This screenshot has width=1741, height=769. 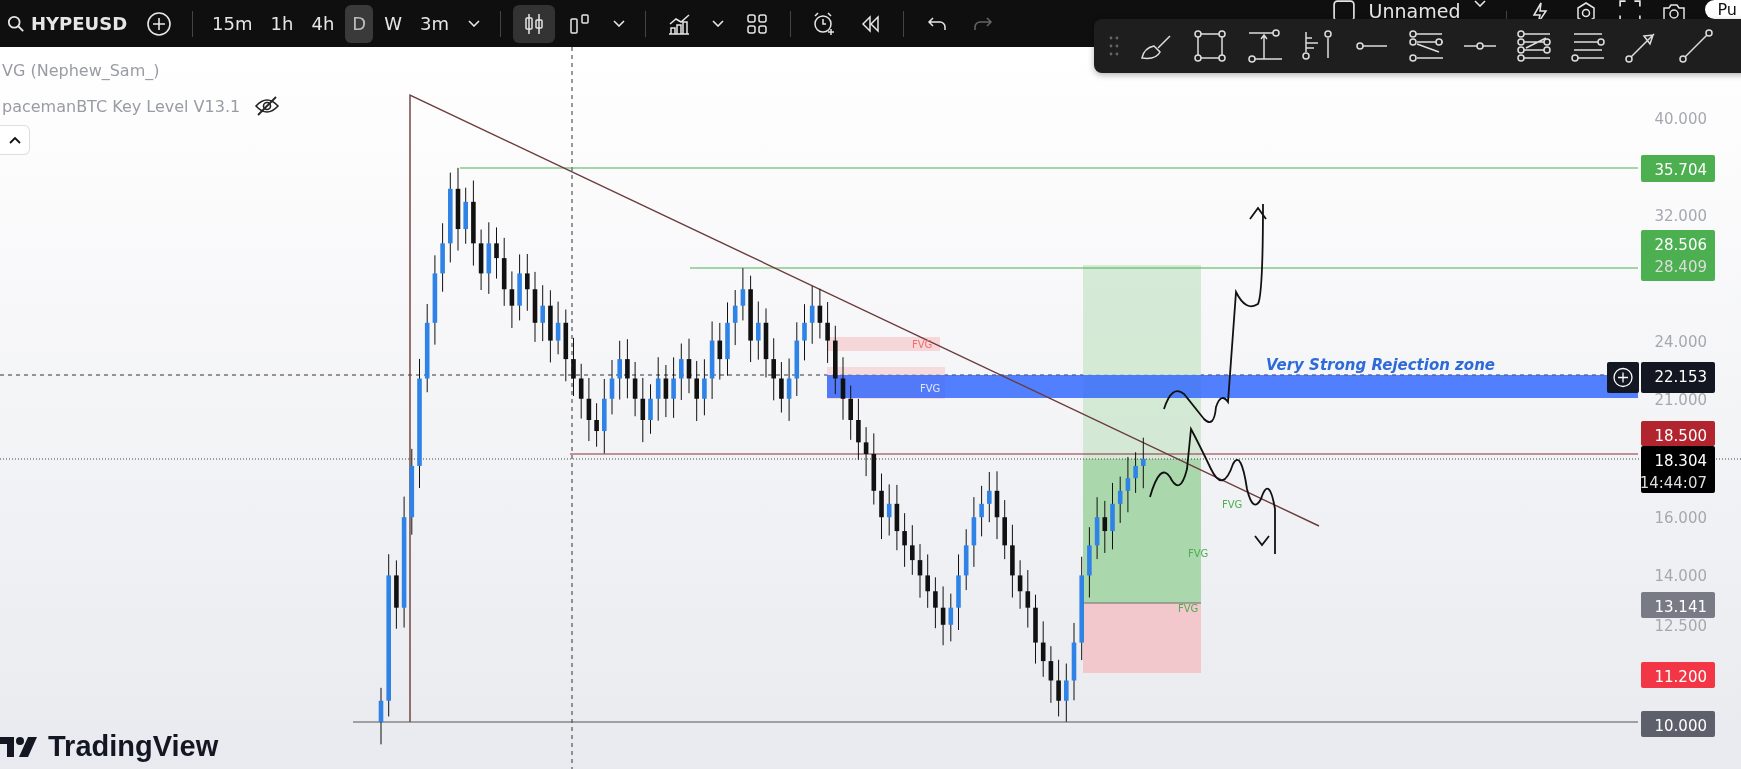 I want to click on price-label: 28.506 28.409, so click(x=1678, y=255).